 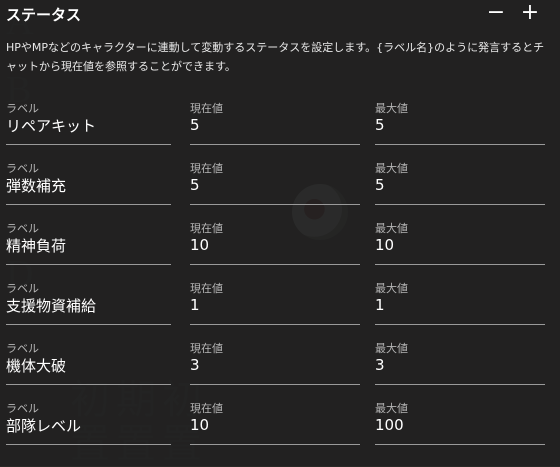 What do you see at coordinates (44, 15) in the screenshot?
I see `panel-title: ステータス` at bounding box center [44, 15].